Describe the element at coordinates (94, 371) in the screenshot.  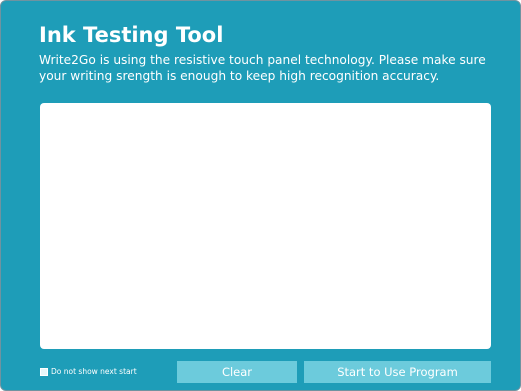
I see `checkbox-label: Do not show next start` at that location.